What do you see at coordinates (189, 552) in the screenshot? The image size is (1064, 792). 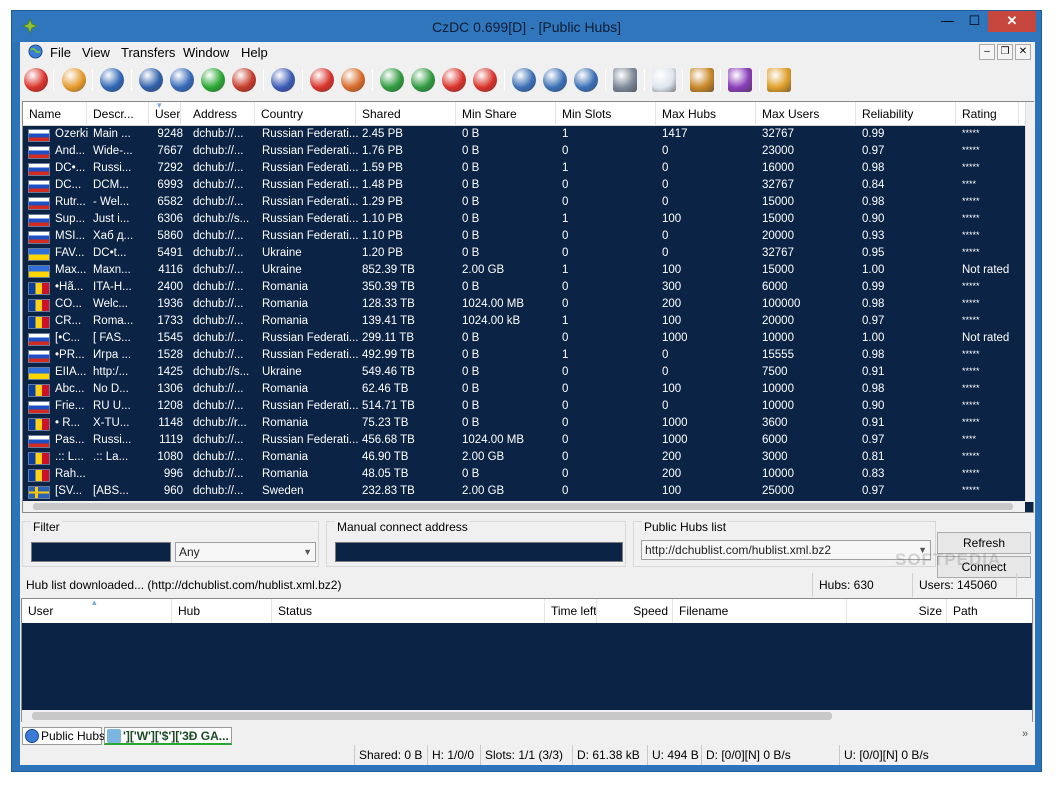 I see `filter-column-value: Any` at bounding box center [189, 552].